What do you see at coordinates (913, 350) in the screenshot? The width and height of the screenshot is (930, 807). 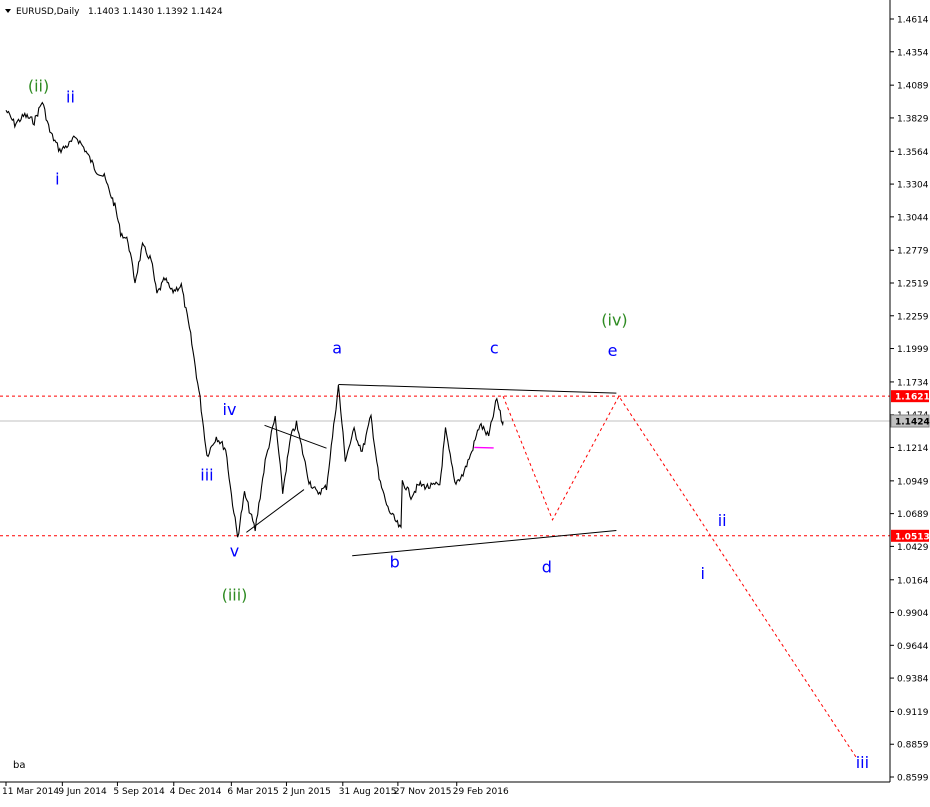 I see `y-tick-label: 1.1999` at bounding box center [913, 350].